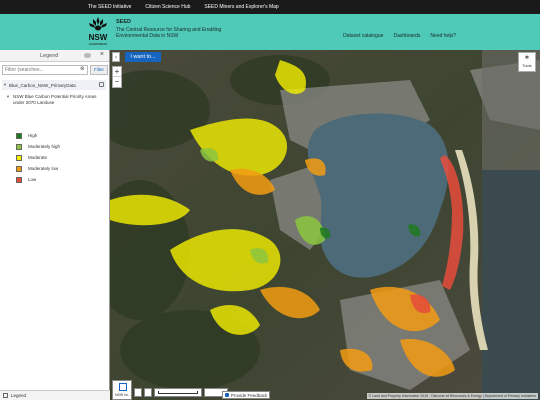 The width and height of the screenshot is (540, 400). Describe the element at coordinates (227, 395) in the screenshot. I see `feedback-icon` at that location.